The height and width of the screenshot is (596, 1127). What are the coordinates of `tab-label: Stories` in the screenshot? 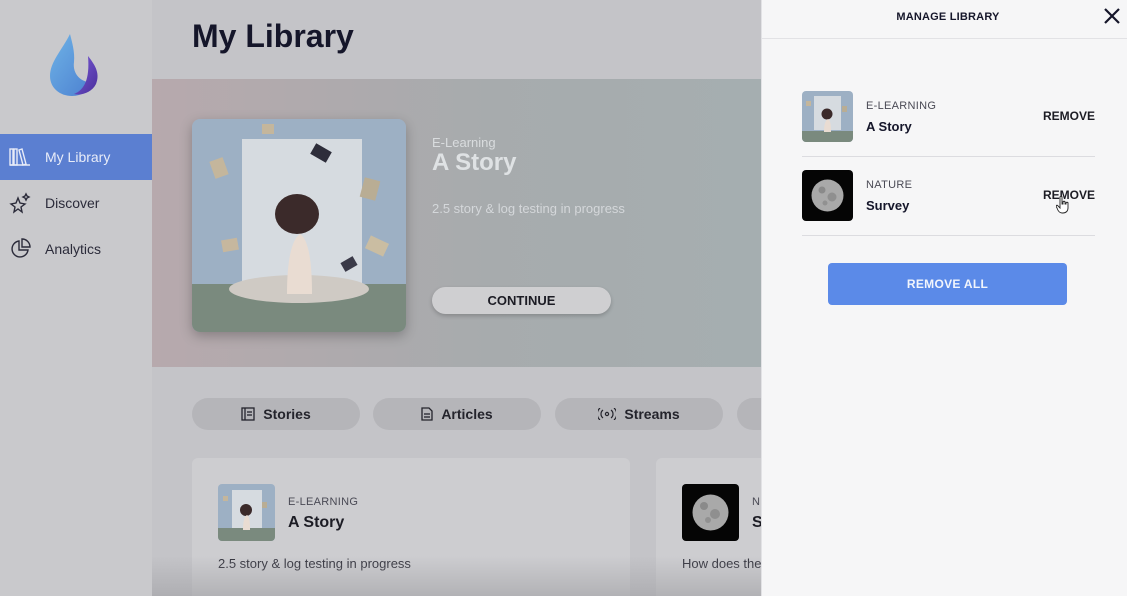 It's located at (287, 414).